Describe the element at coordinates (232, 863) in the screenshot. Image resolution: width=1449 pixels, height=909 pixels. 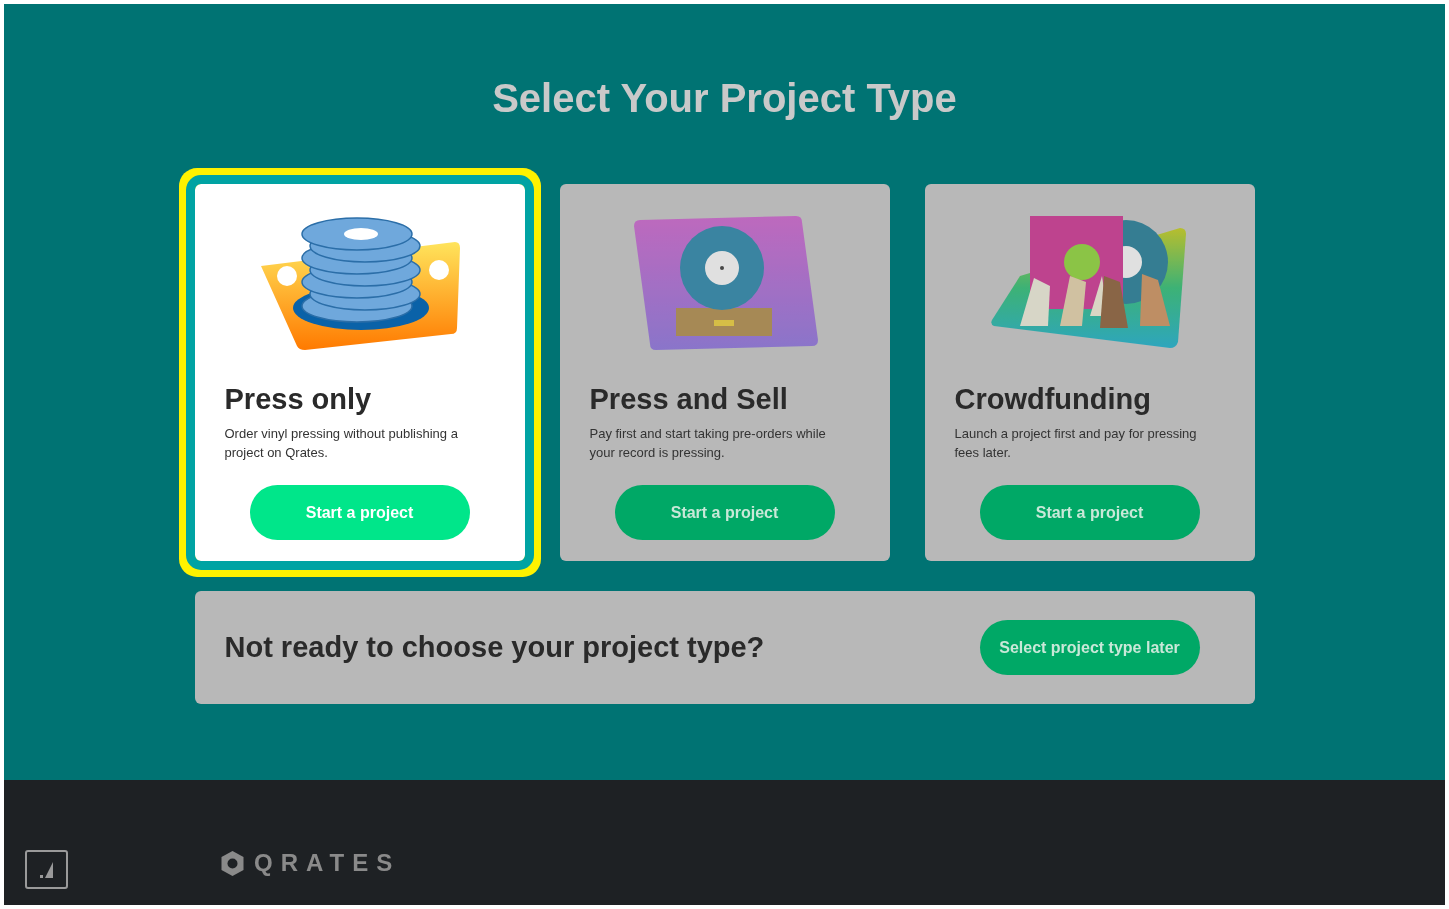
I see `logo-icon` at that location.